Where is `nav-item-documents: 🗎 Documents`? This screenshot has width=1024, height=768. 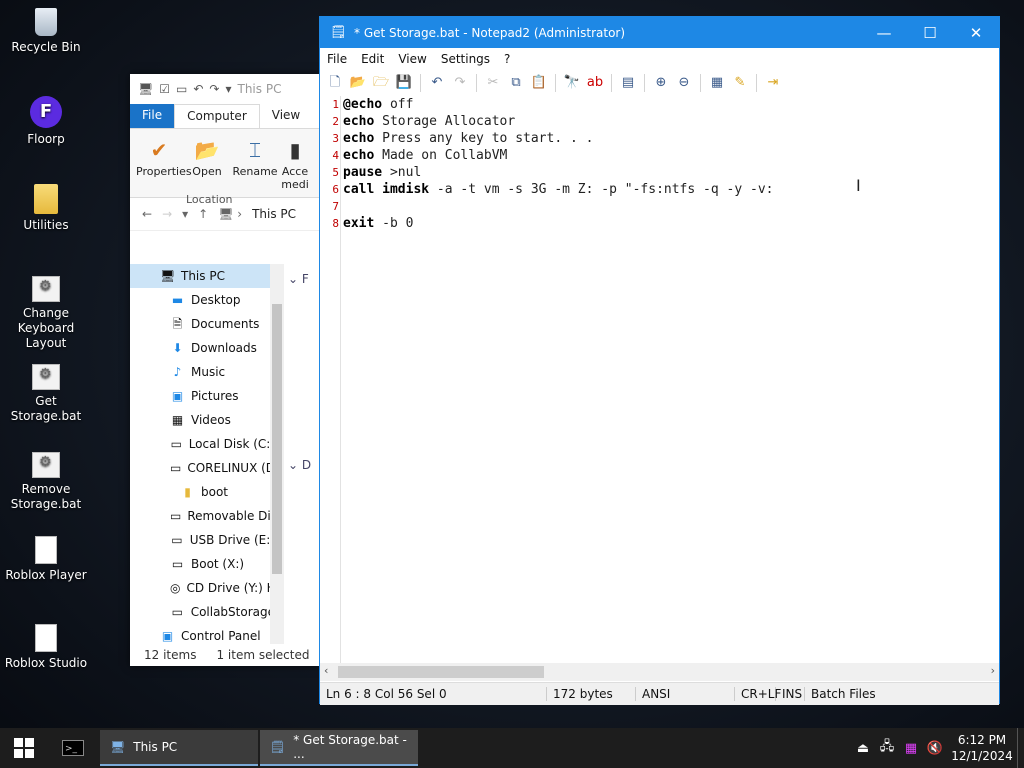 nav-item-documents: 🗎 Documents is located at coordinates (202, 324).